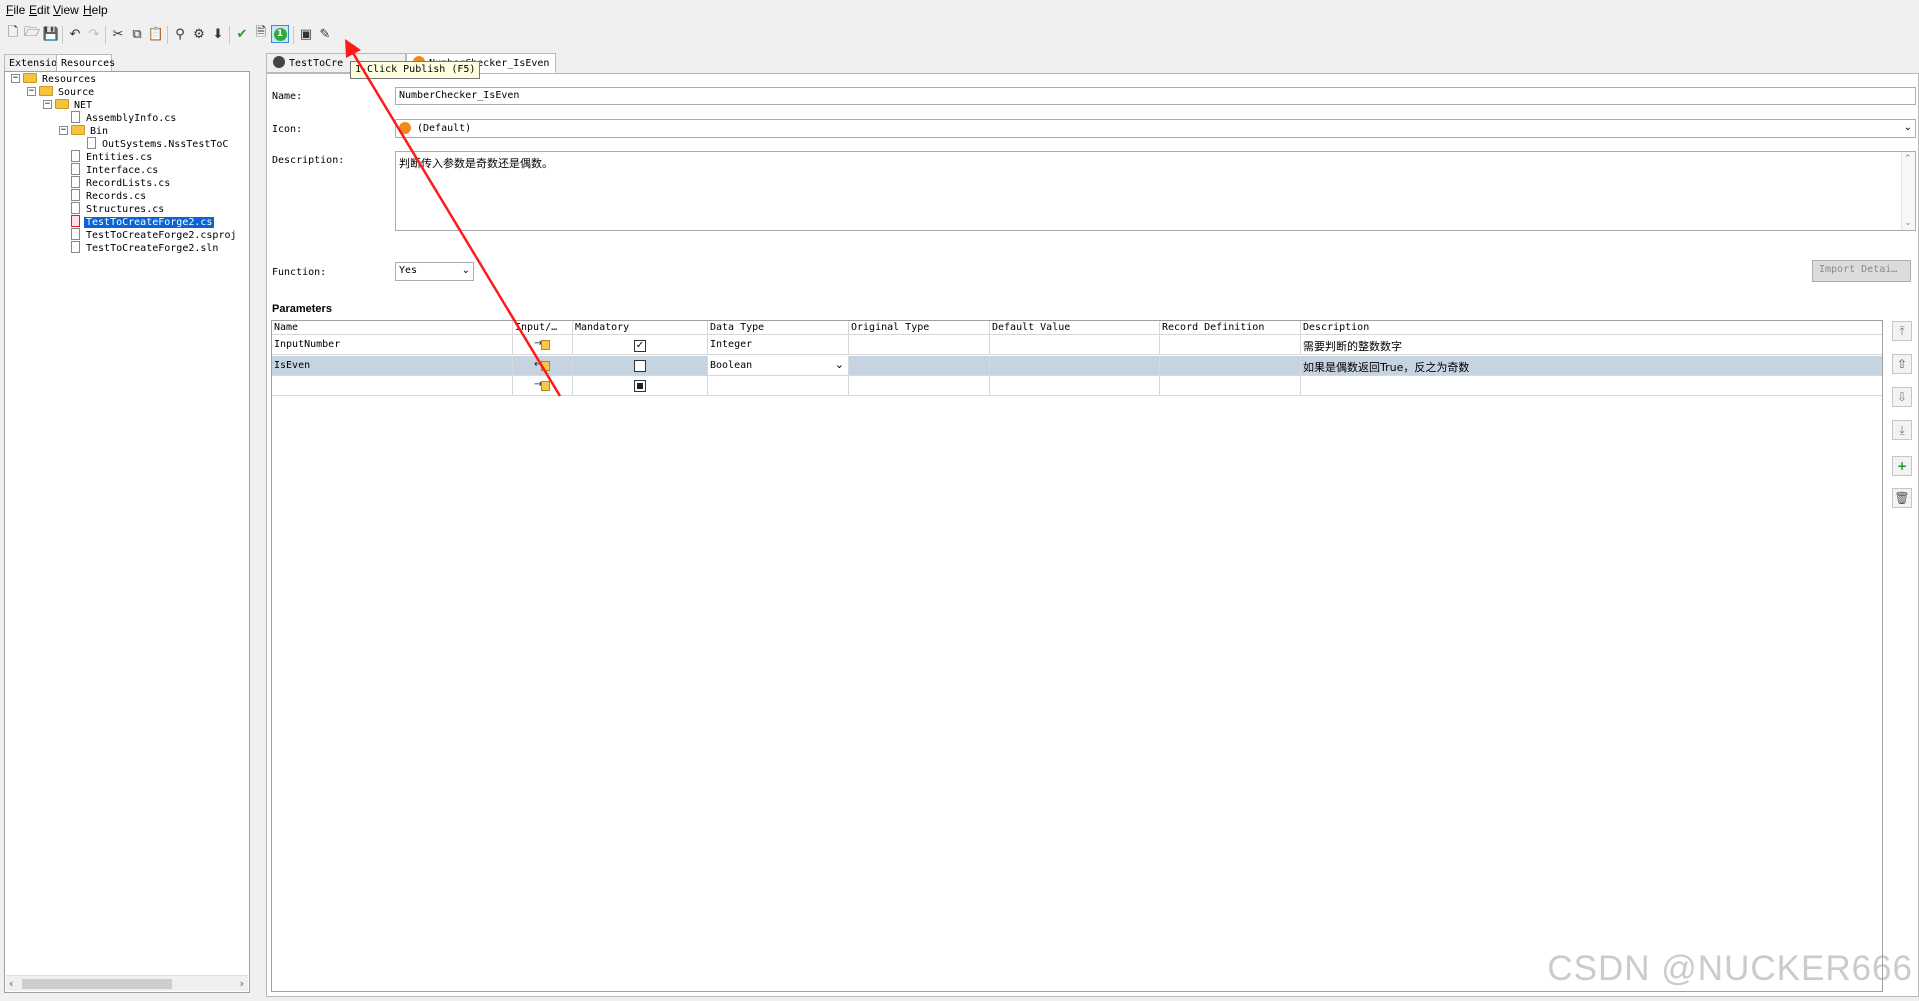  I want to click on param-direction-cell: ←, so click(543, 365).